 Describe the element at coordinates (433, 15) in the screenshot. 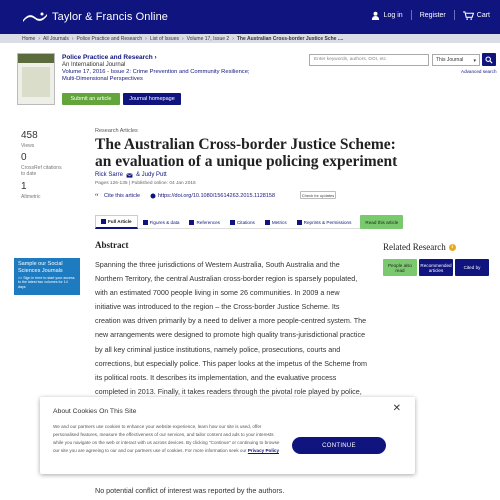

I see `register-link: Register` at that location.